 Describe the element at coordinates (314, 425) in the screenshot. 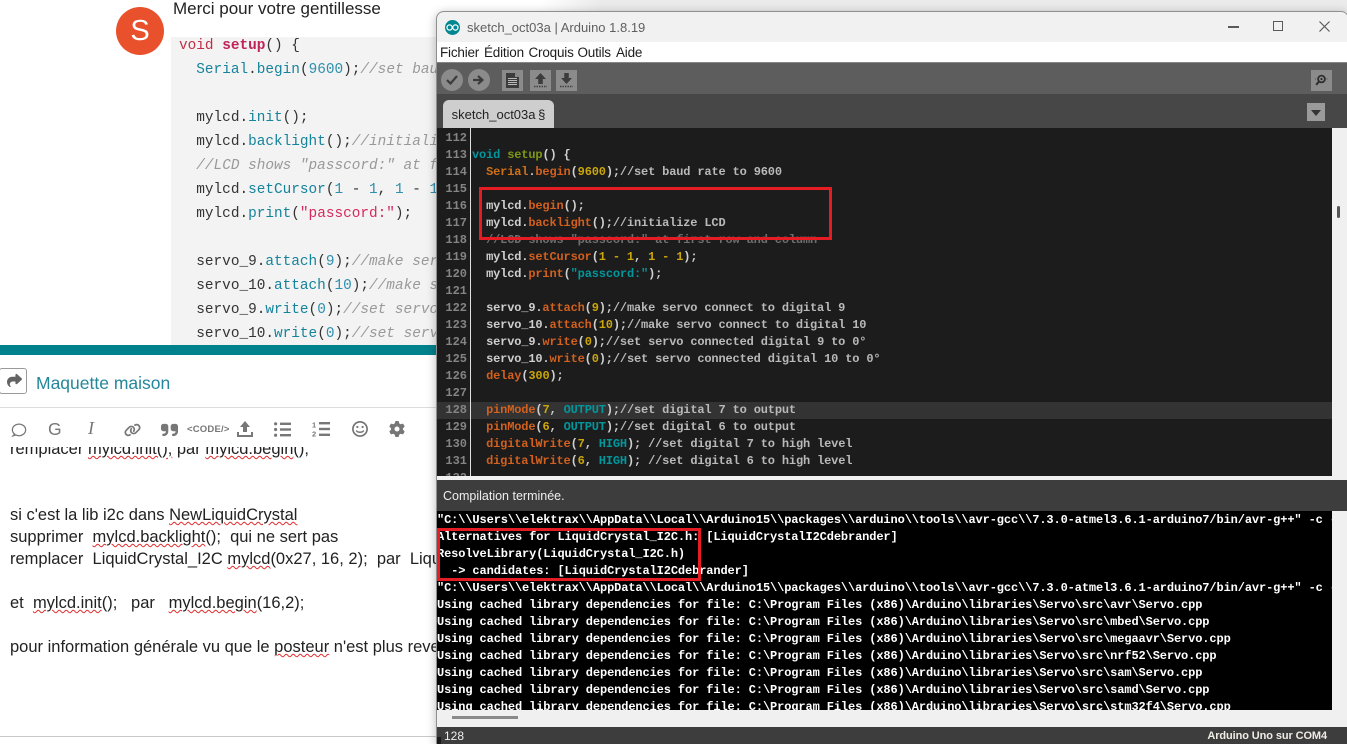

I see `svg-text: 1` at that location.